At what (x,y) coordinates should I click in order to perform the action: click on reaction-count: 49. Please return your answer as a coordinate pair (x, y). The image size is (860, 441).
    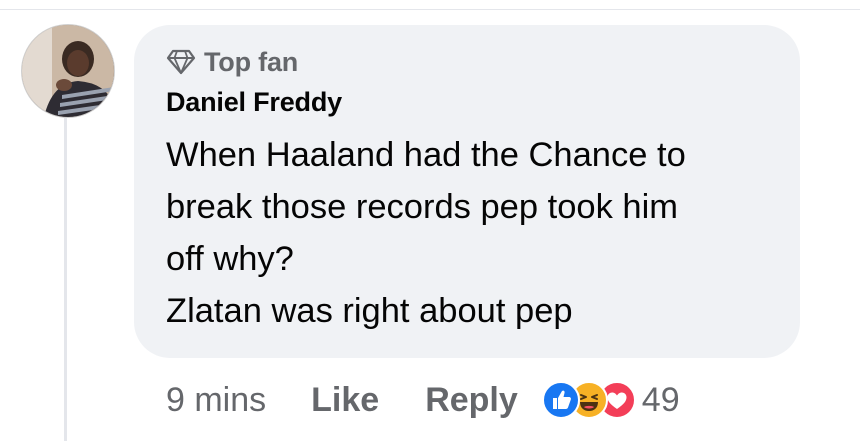
    Looking at the image, I should click on (660, 400).